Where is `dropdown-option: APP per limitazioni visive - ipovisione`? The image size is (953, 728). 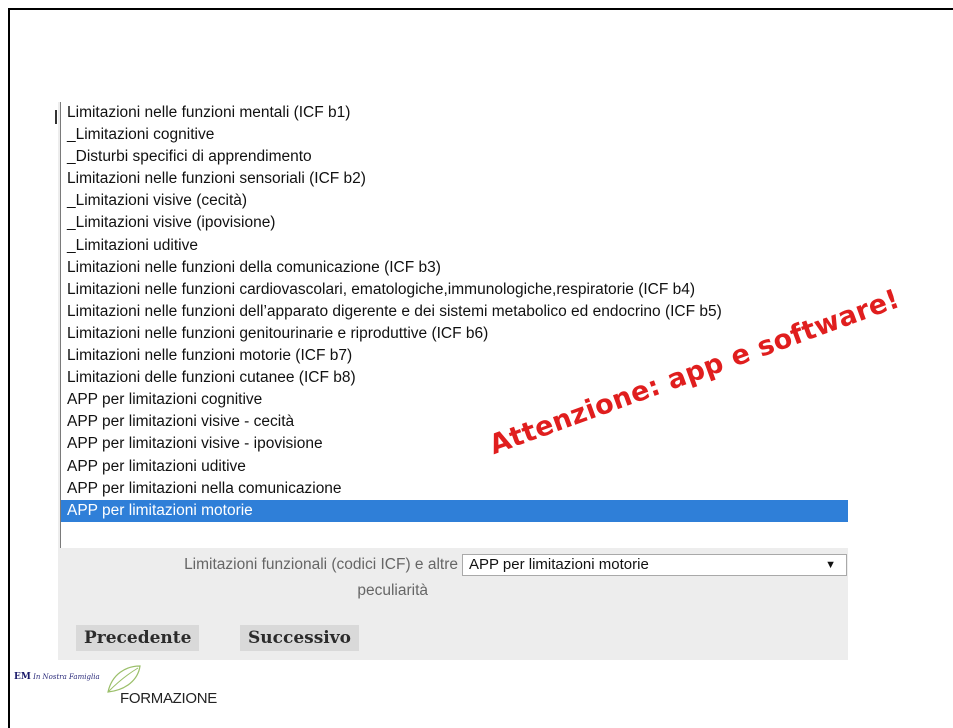 dropdown-option: APP per limitazioni visive - ipovisione is located at coordinates (454, 444).